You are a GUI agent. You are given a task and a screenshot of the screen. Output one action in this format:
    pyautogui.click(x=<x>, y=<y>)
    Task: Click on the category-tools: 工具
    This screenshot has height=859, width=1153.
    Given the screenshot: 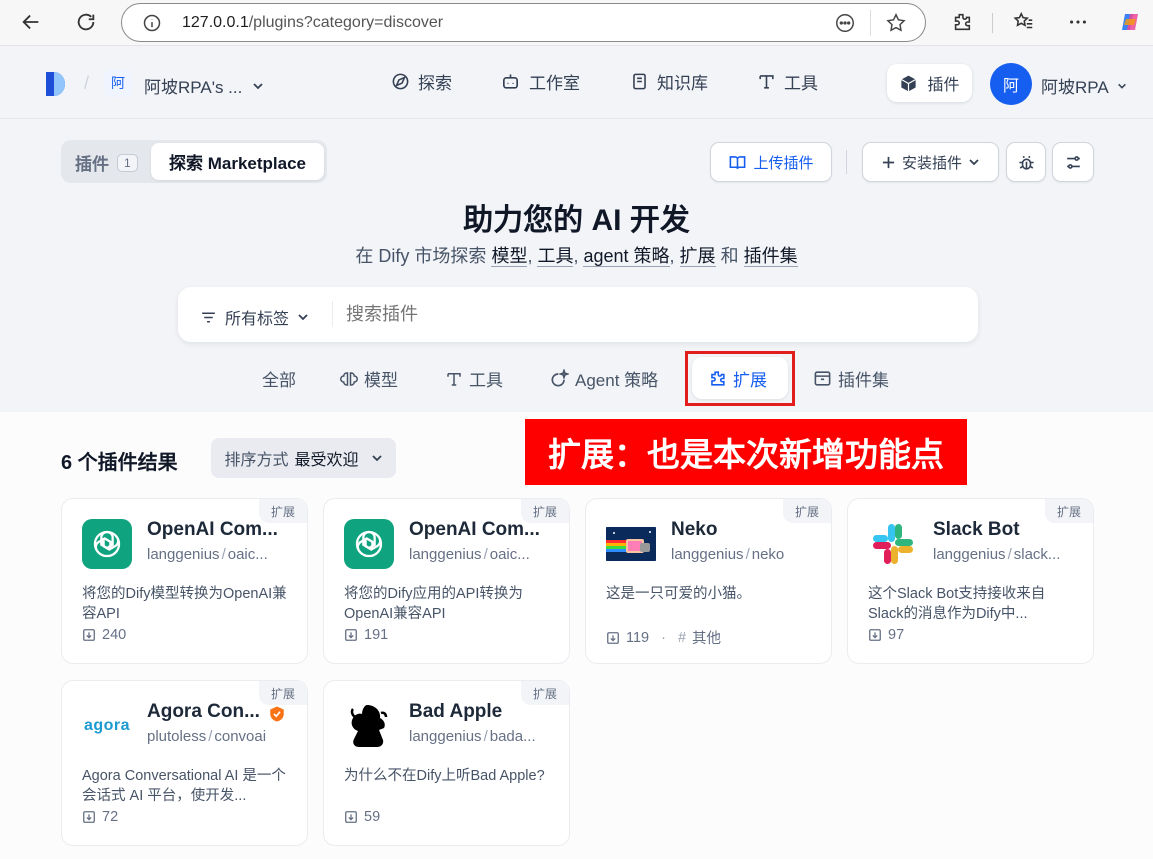 What is the action you would take?
    pyautogui.click(x=474, y=378)
    